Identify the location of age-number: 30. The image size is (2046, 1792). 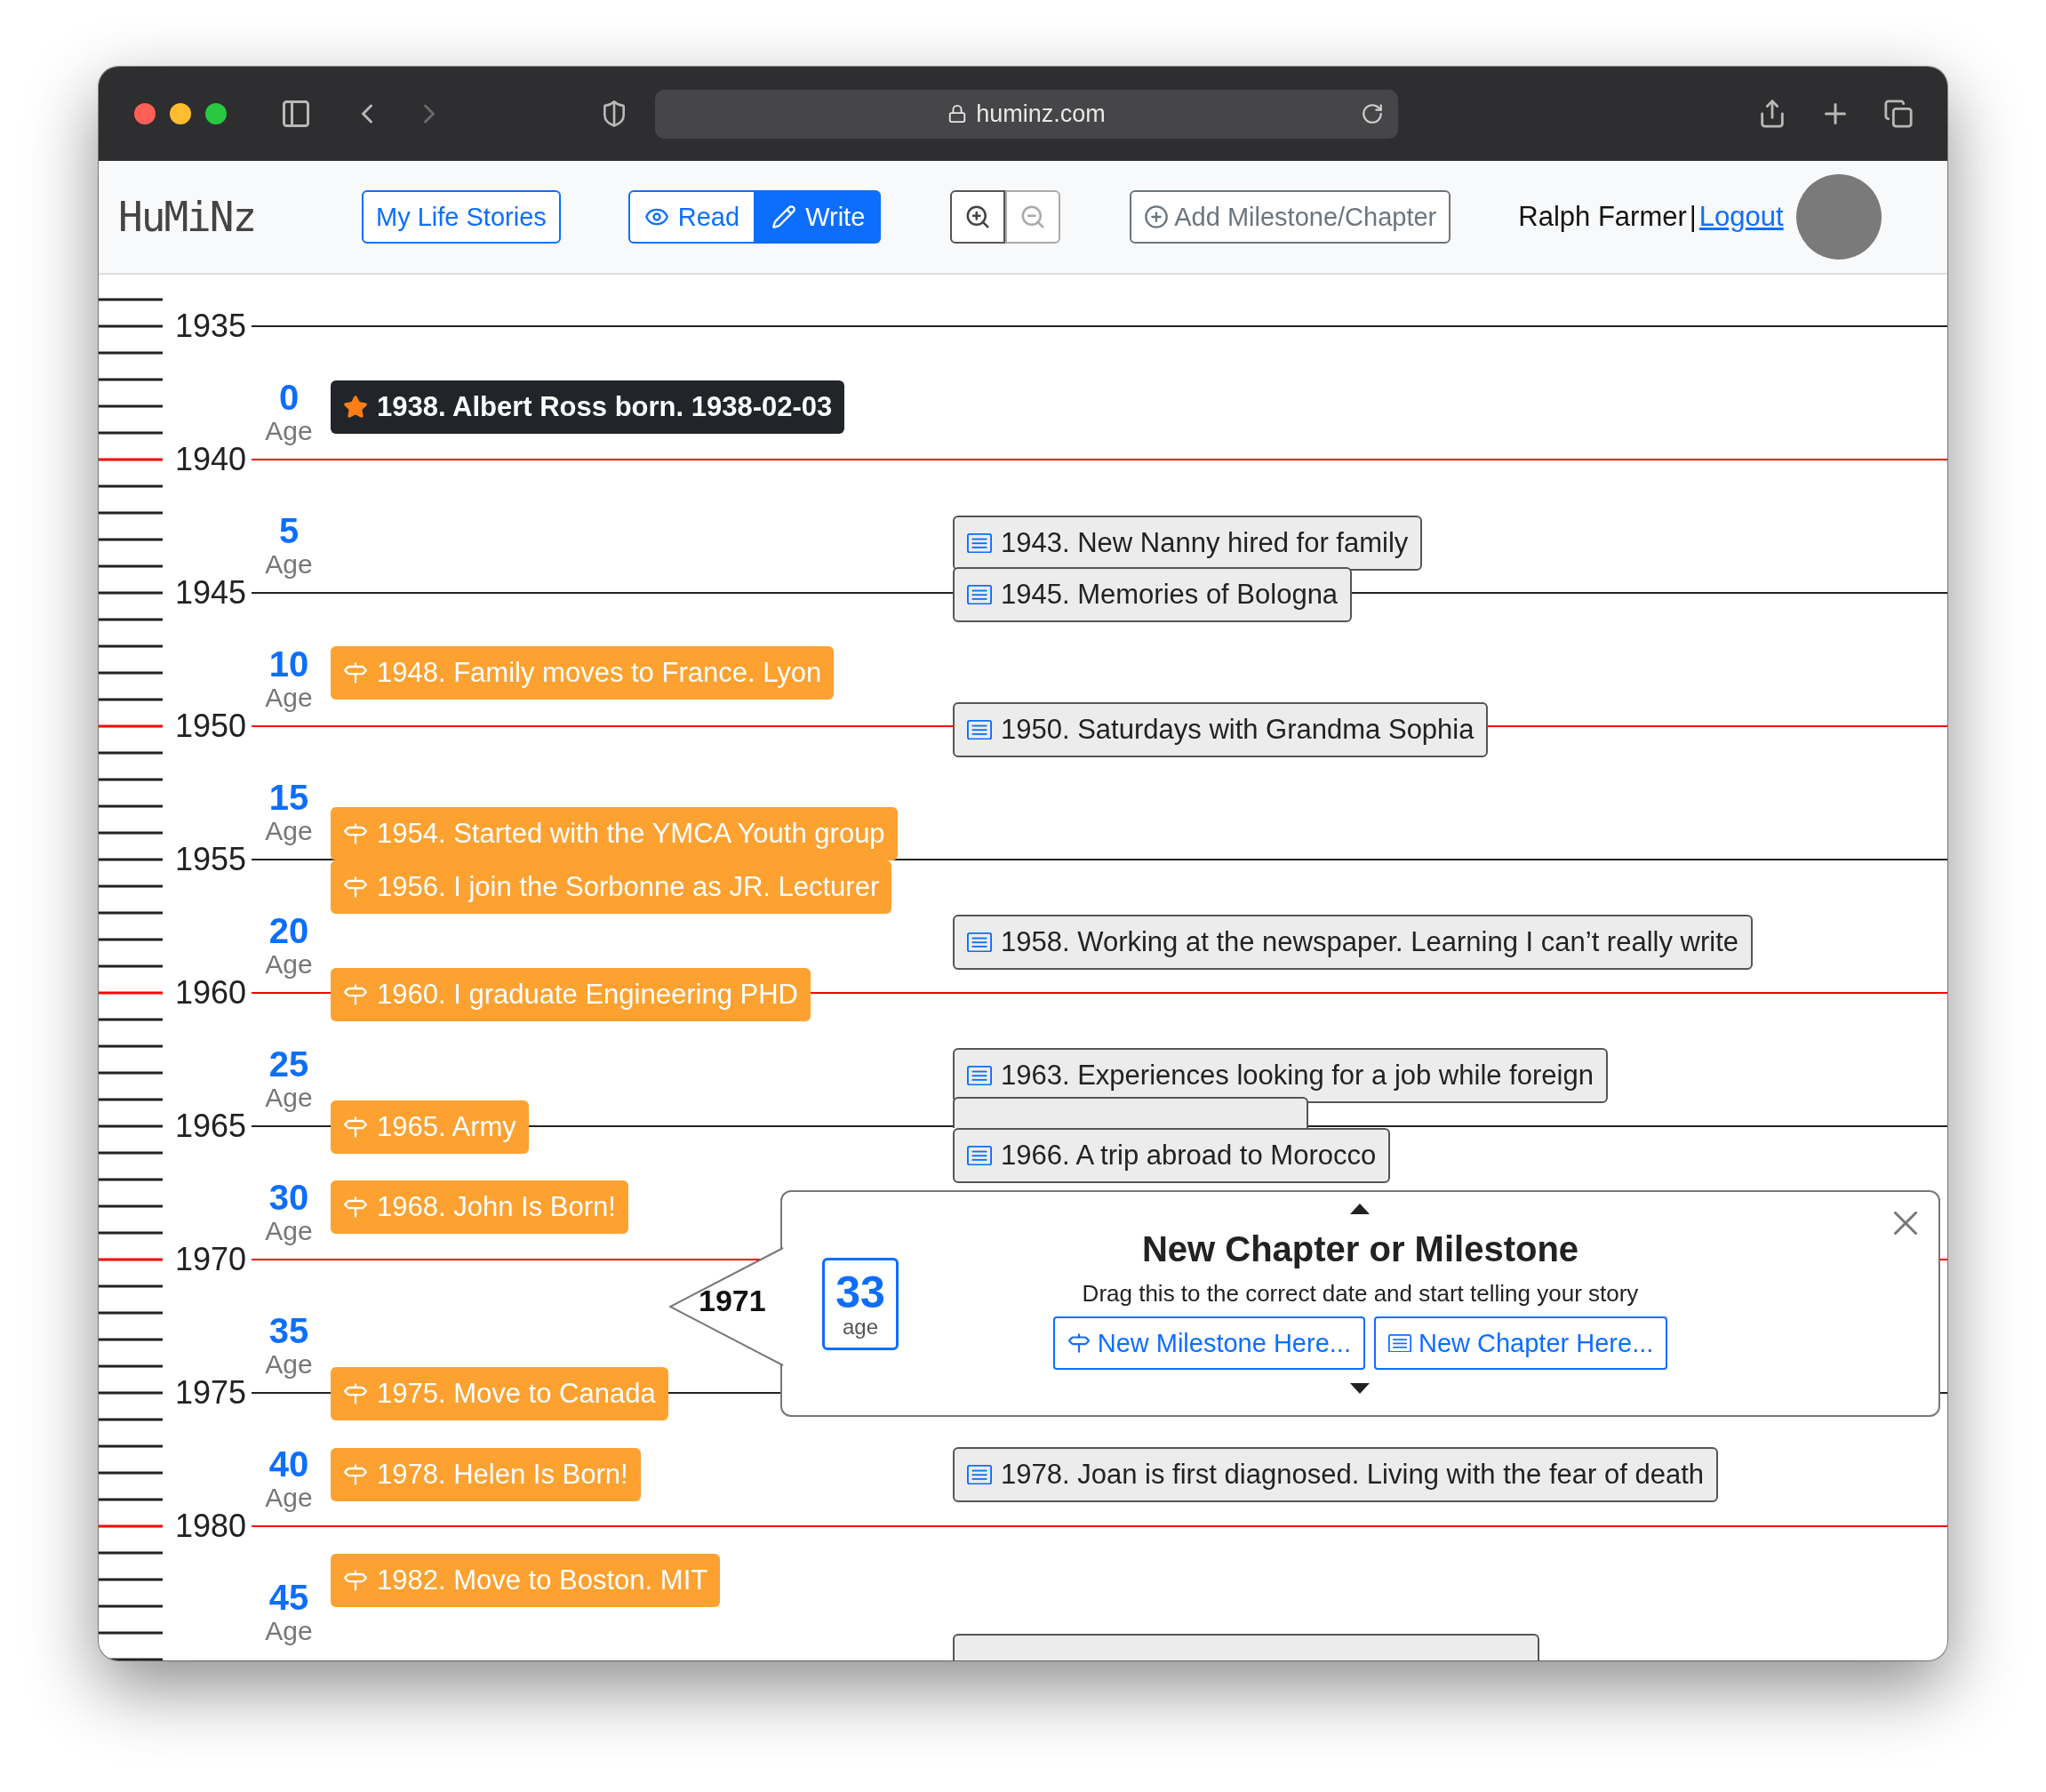
(288, 1197).